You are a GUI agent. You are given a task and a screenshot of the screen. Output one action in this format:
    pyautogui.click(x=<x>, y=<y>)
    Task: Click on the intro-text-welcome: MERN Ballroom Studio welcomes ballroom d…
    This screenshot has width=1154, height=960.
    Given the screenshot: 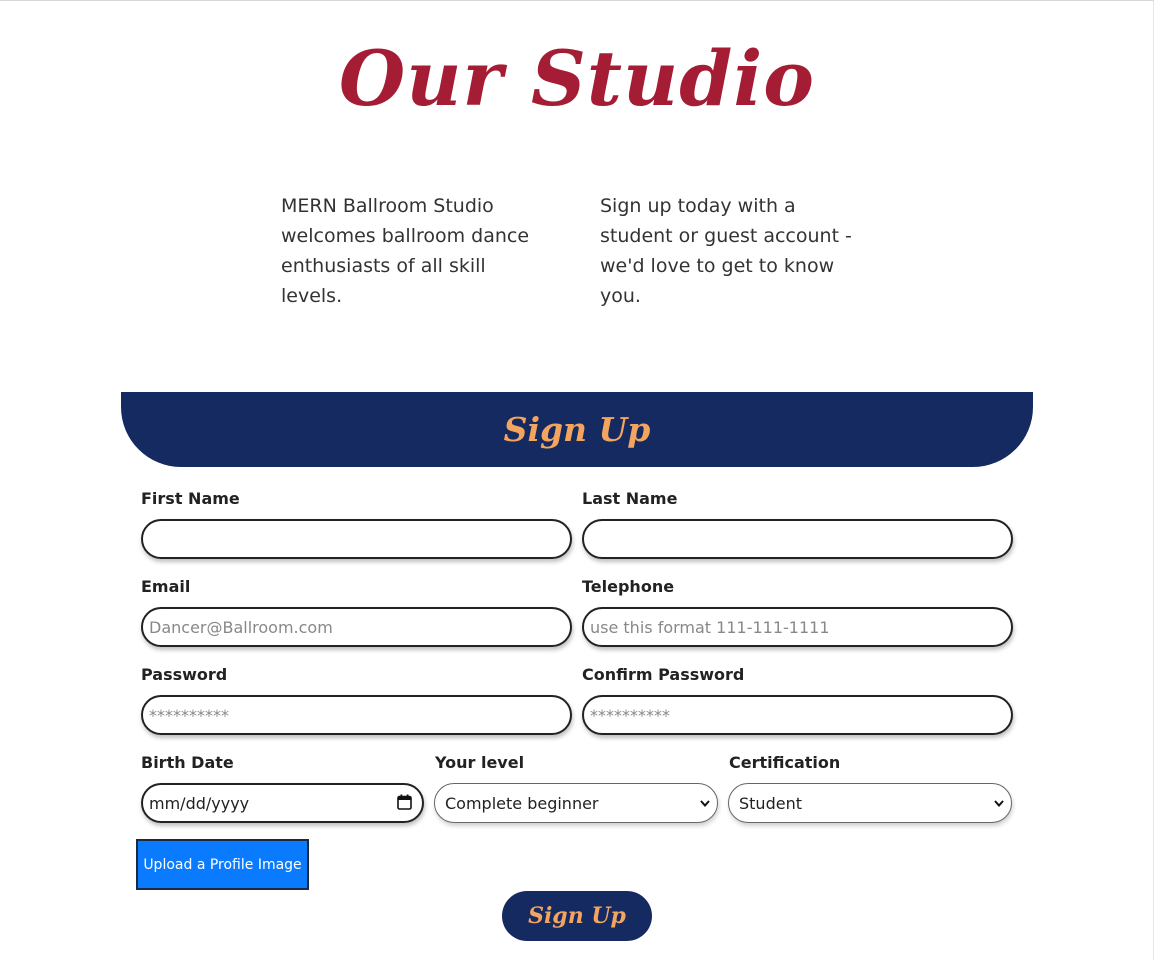 What is the action you would take?
    pyautogui.click(x=405, y=251)
    